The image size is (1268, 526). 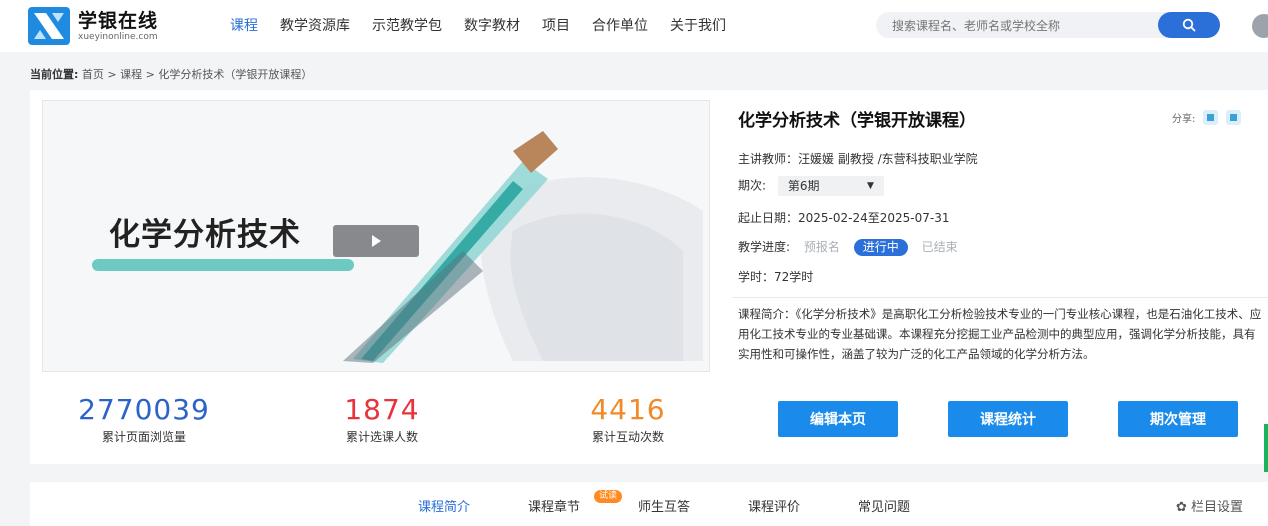 I want to click on video-play-button, so click(x=376, y=241).